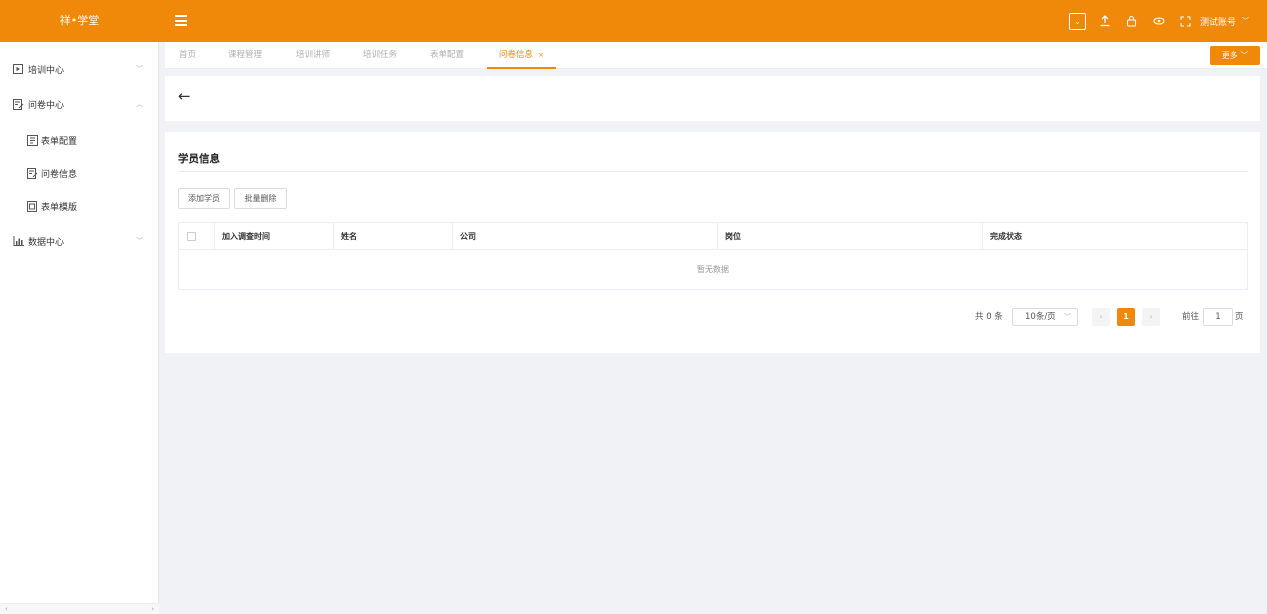 Image resolution: width=1267 pixels, height=614 pixels. Describe the element at coordinates (199, 159) in the screenshot. I see `page-title: 学员信息` at that location.